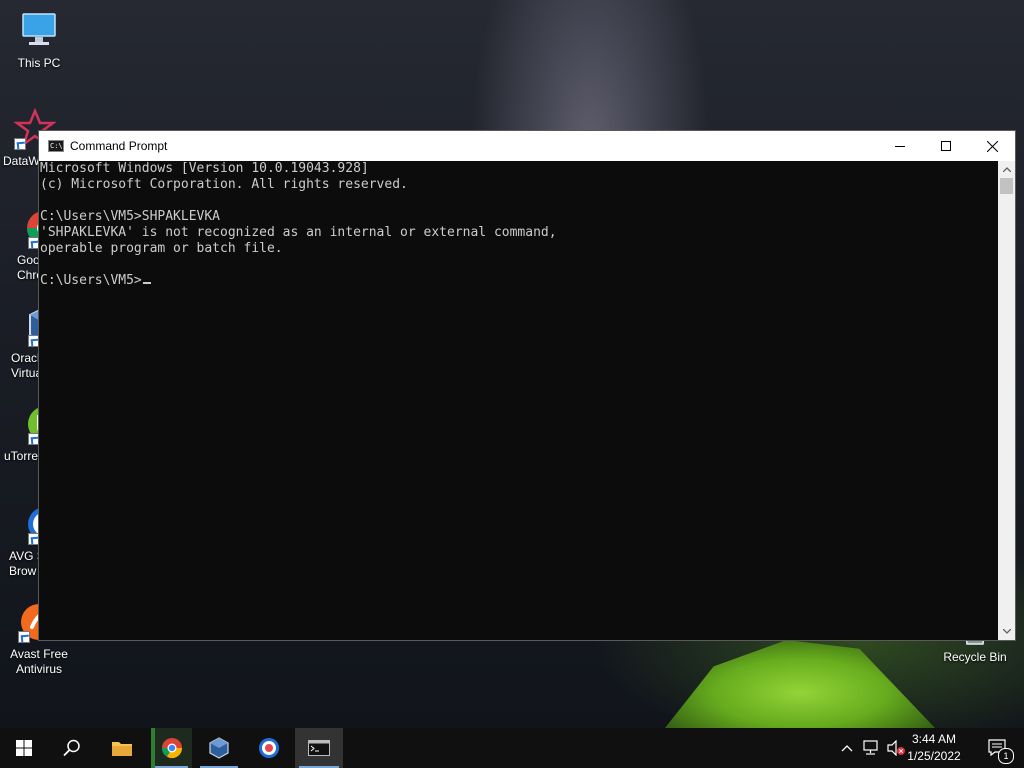  What do you see at coordinates (130, 216) in the screenshot?
I see `console-line: C:\Users\VM5>SHPAKLEVKA` at bounding box center [130, 216].